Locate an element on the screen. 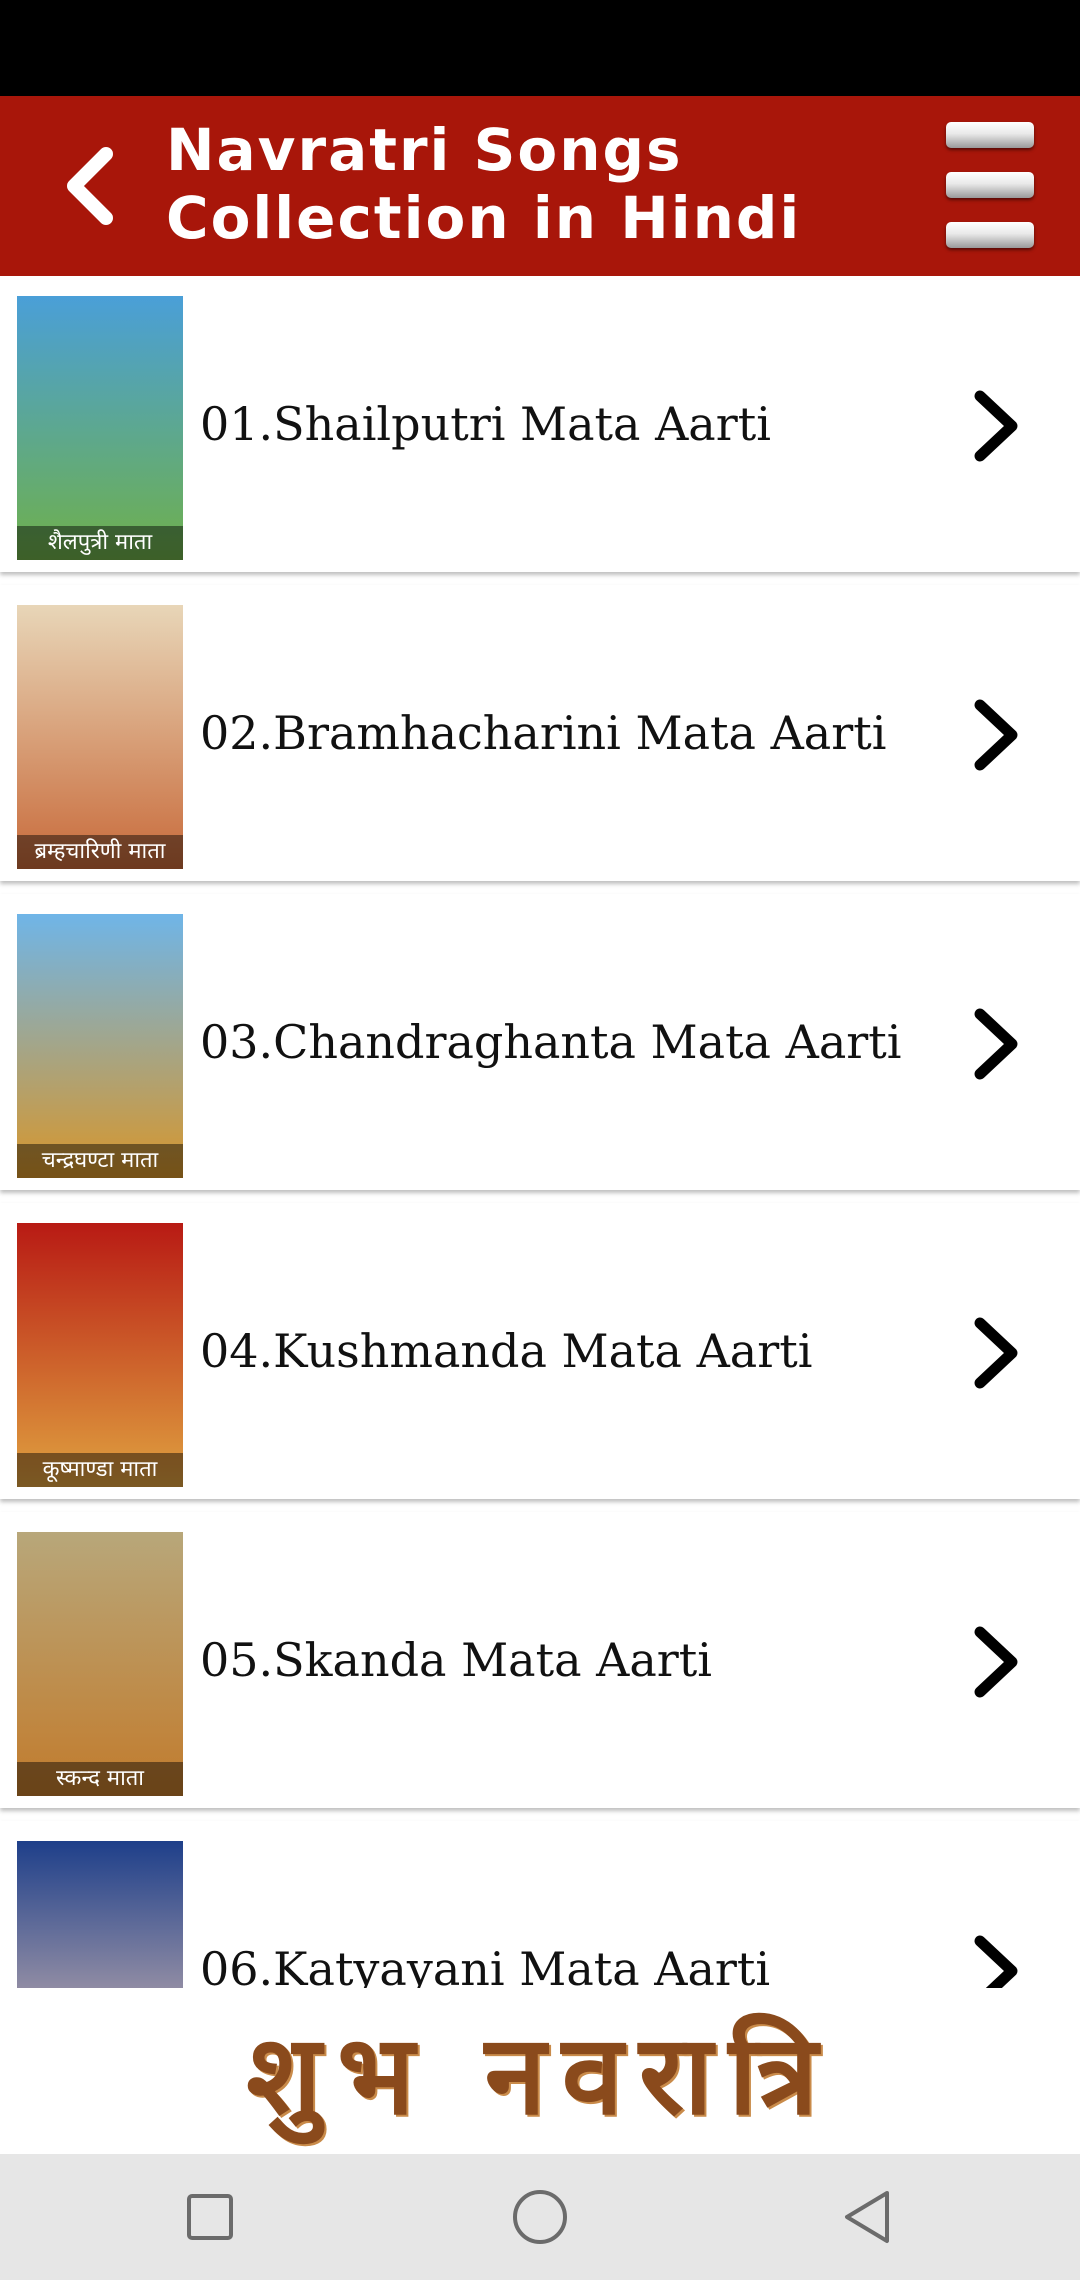 The height and width of the screenshot is (2280, 1080). banner-text: शुभ नवरात्रि is located at coordinates (540, 2074).